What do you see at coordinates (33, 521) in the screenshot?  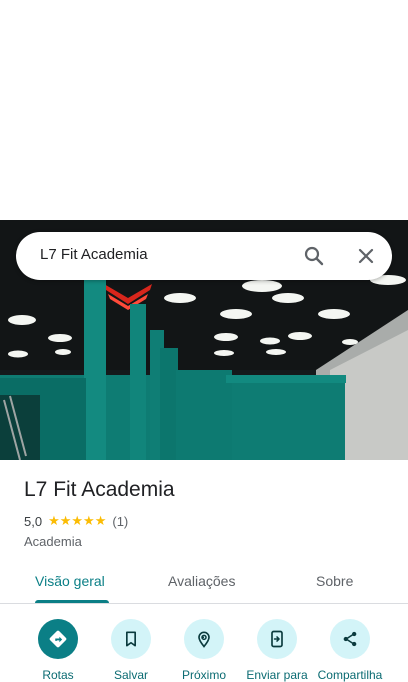 I see `rating-value: 5,0` at bounding box center [33, 521].